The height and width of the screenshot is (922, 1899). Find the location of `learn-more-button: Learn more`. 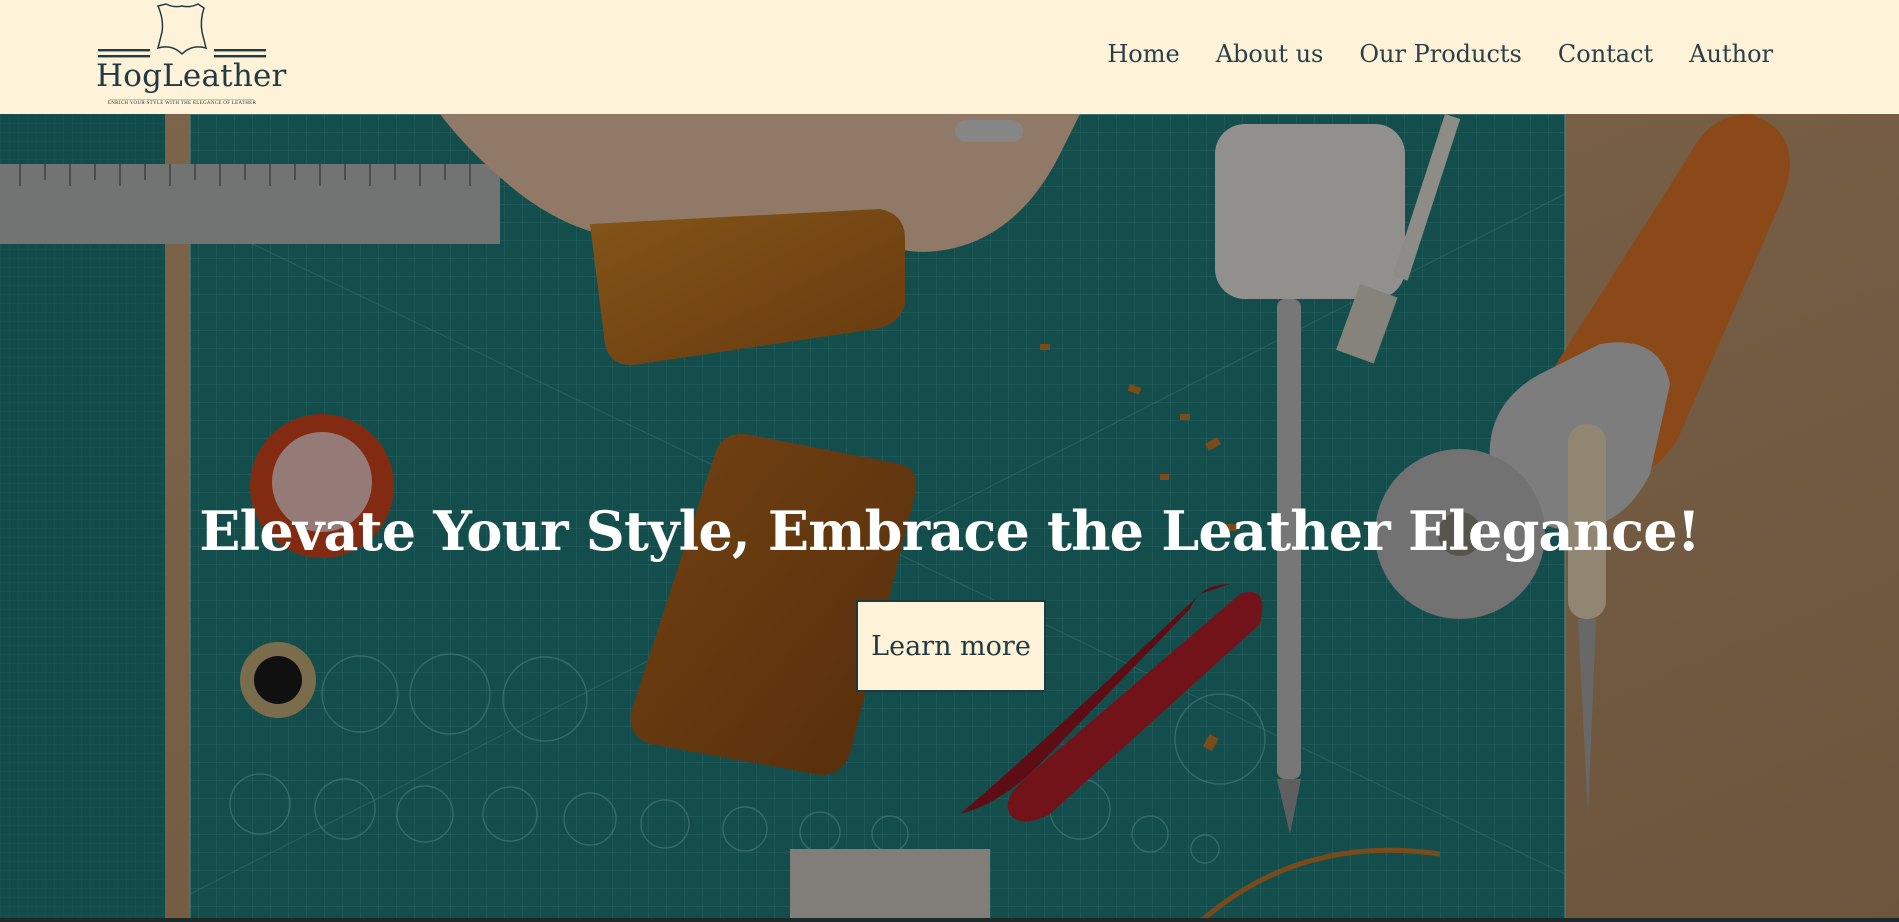

learn-more-button: Learn more is located at coordinates (951, 646).